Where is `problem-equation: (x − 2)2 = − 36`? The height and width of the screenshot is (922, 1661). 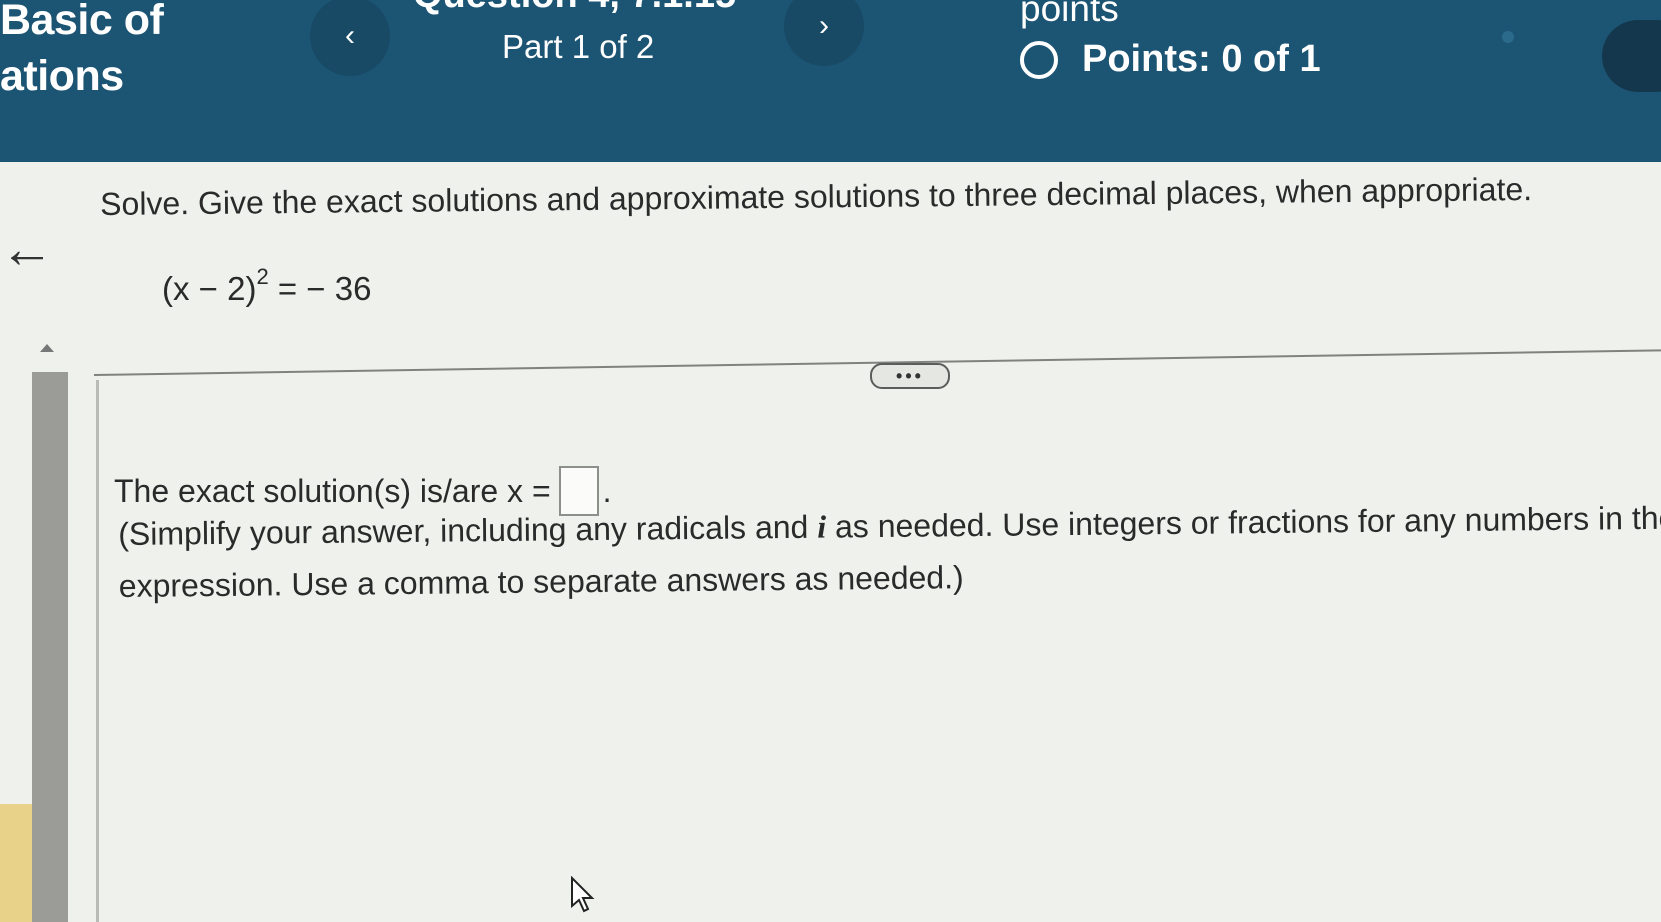
problem-equation: (x − 2)2 = − 36 is located at coordinates (267, 286).